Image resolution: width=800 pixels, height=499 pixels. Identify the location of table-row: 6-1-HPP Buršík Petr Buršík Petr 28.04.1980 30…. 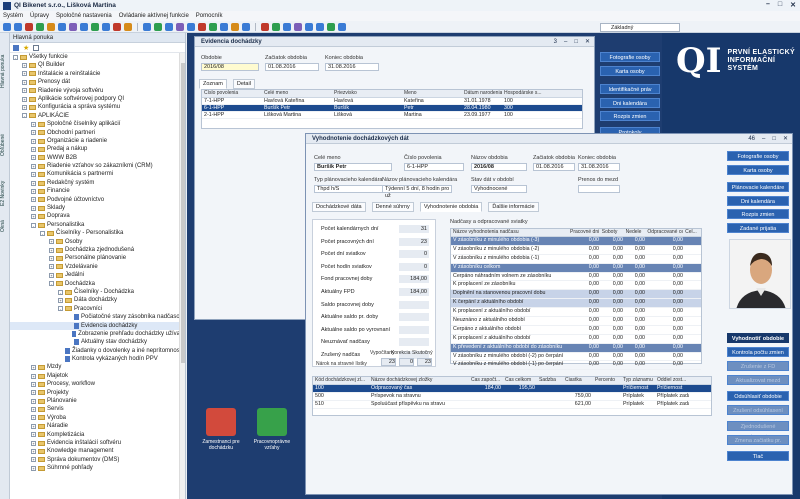
(392, 108).